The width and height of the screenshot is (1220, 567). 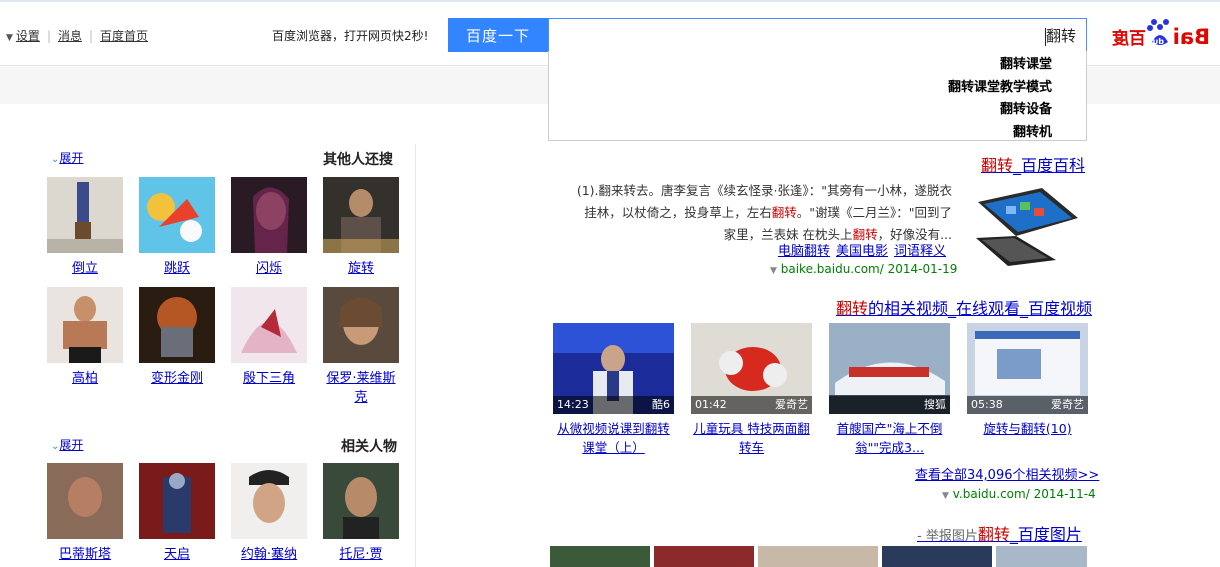 I want to click on suggestion-item: 翻转机, so click(x=817, y=133).